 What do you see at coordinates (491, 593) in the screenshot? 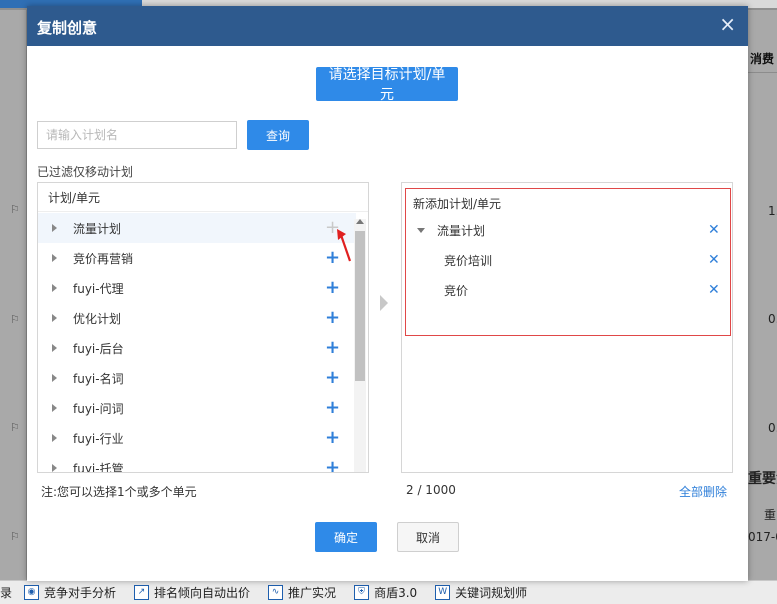
I see `toolbar-item-label: 关键词规划师` at bounding box center [491, 593].